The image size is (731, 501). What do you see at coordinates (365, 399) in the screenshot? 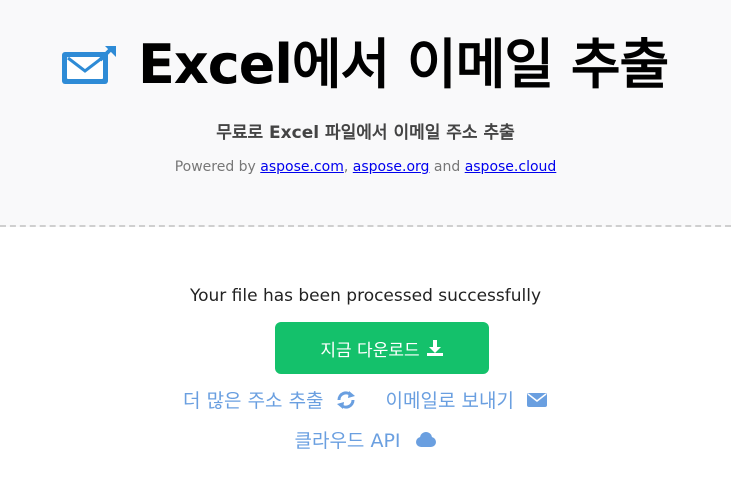
I see `action-links: 더 많은 주소 추출 이메일로 보내기` at bounding box center [365, 399].